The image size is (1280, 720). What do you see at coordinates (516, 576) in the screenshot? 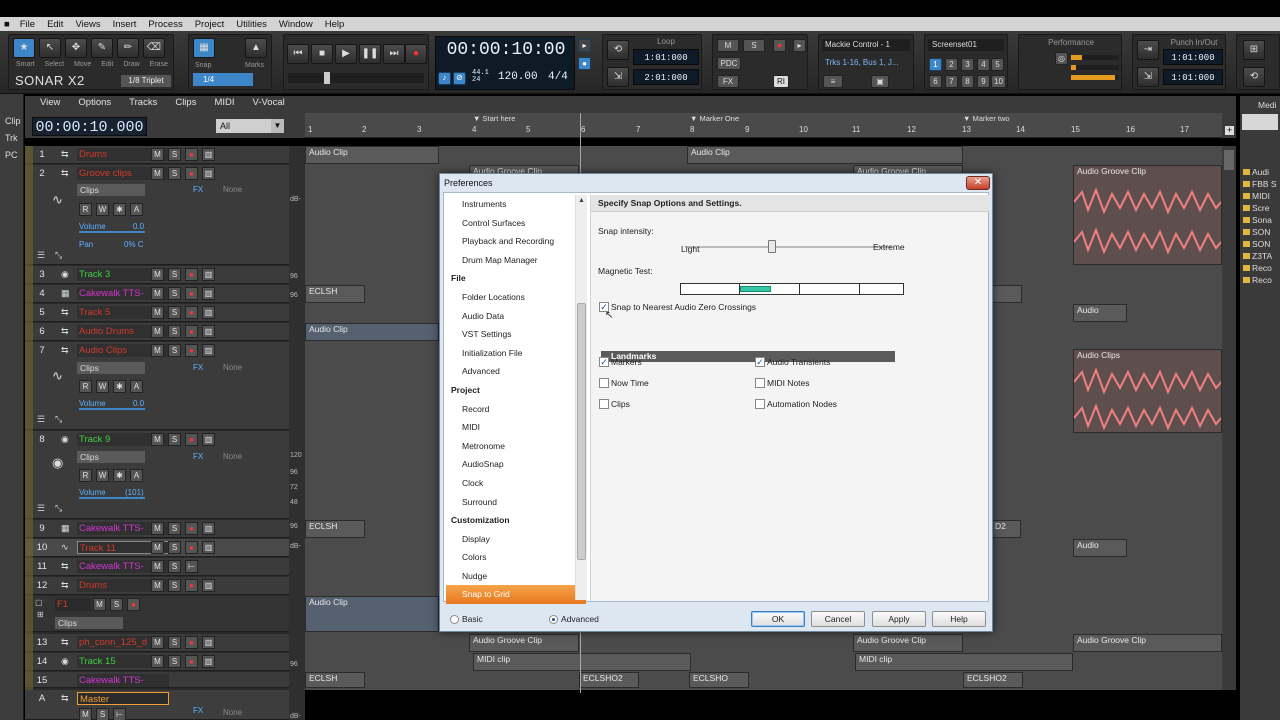
I see `nav-item-nudge: Nudge` at bounding box center [516, 576].